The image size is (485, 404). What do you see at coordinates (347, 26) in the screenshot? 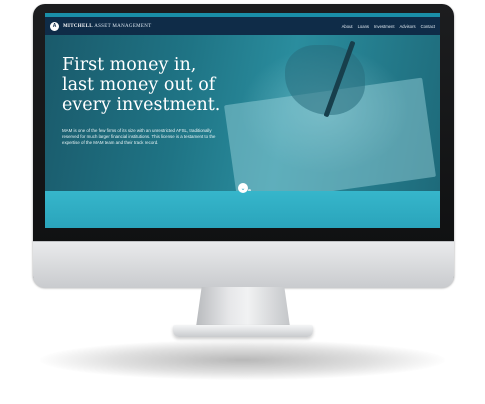
I see `nav-link-about: About` at bounding box center [347, 26].